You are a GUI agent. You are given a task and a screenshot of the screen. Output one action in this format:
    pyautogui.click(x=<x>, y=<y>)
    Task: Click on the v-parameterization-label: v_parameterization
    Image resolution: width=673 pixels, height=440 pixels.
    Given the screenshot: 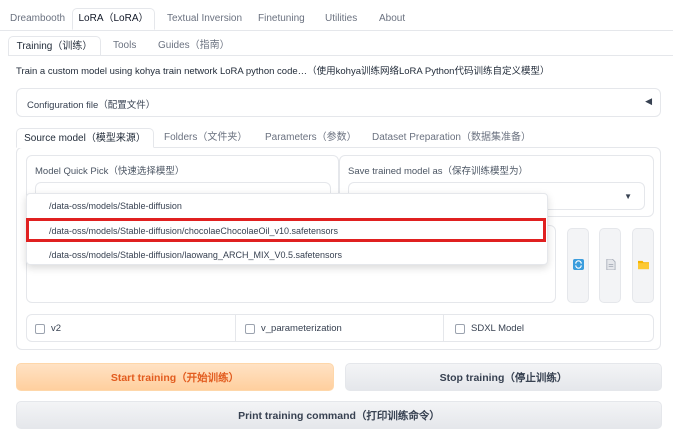 What is the action you would take?
    pyautogui.click(x=301, y=328)
    